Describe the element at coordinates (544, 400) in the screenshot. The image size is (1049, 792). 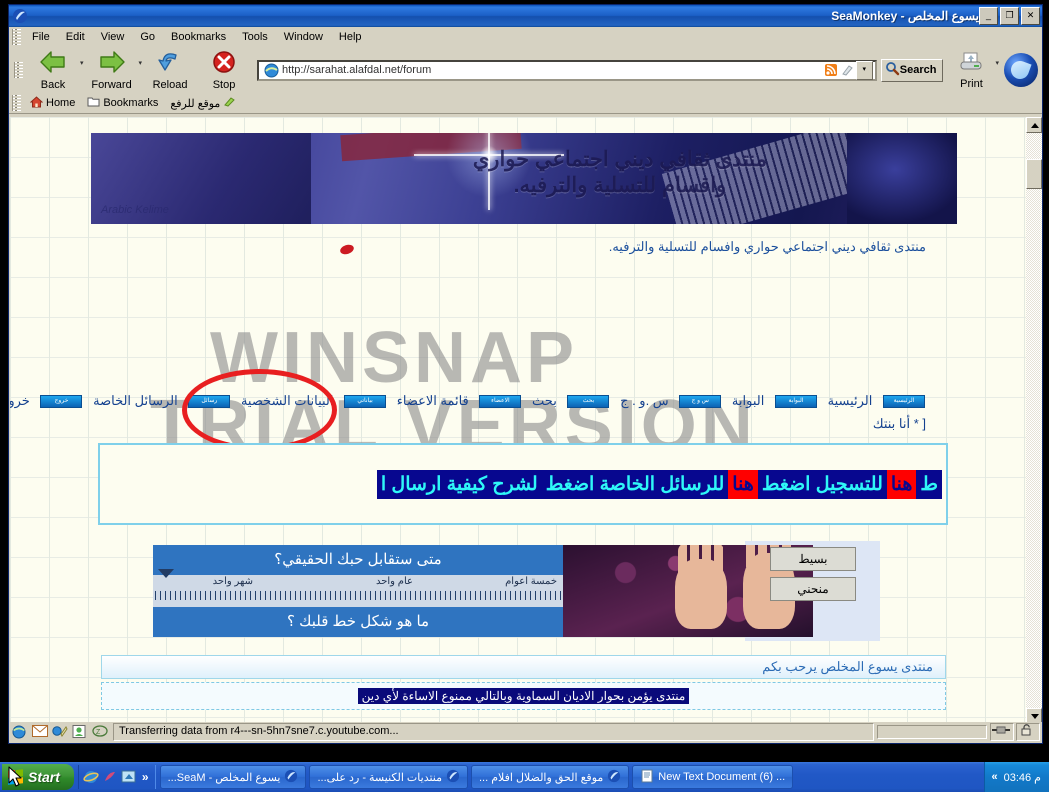
I see `nav-link-search: بحث` at that location.